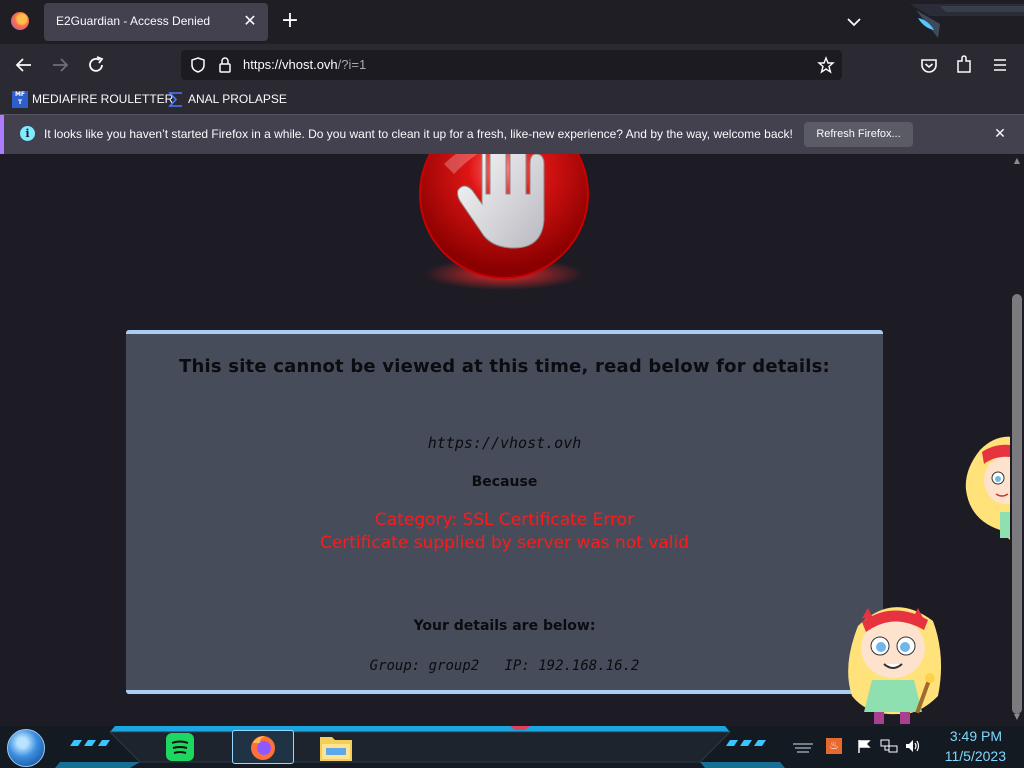 This screenshot has width=1024, height=768. I want to click on volume-icon, so click(913, 746).